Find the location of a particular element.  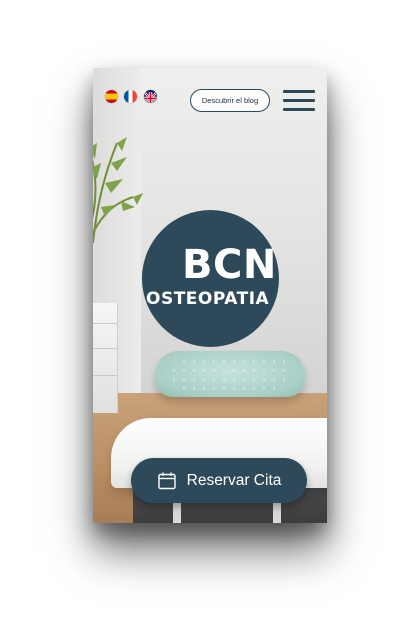

logo-main-text: BCN is located at coordinates (229, 265).